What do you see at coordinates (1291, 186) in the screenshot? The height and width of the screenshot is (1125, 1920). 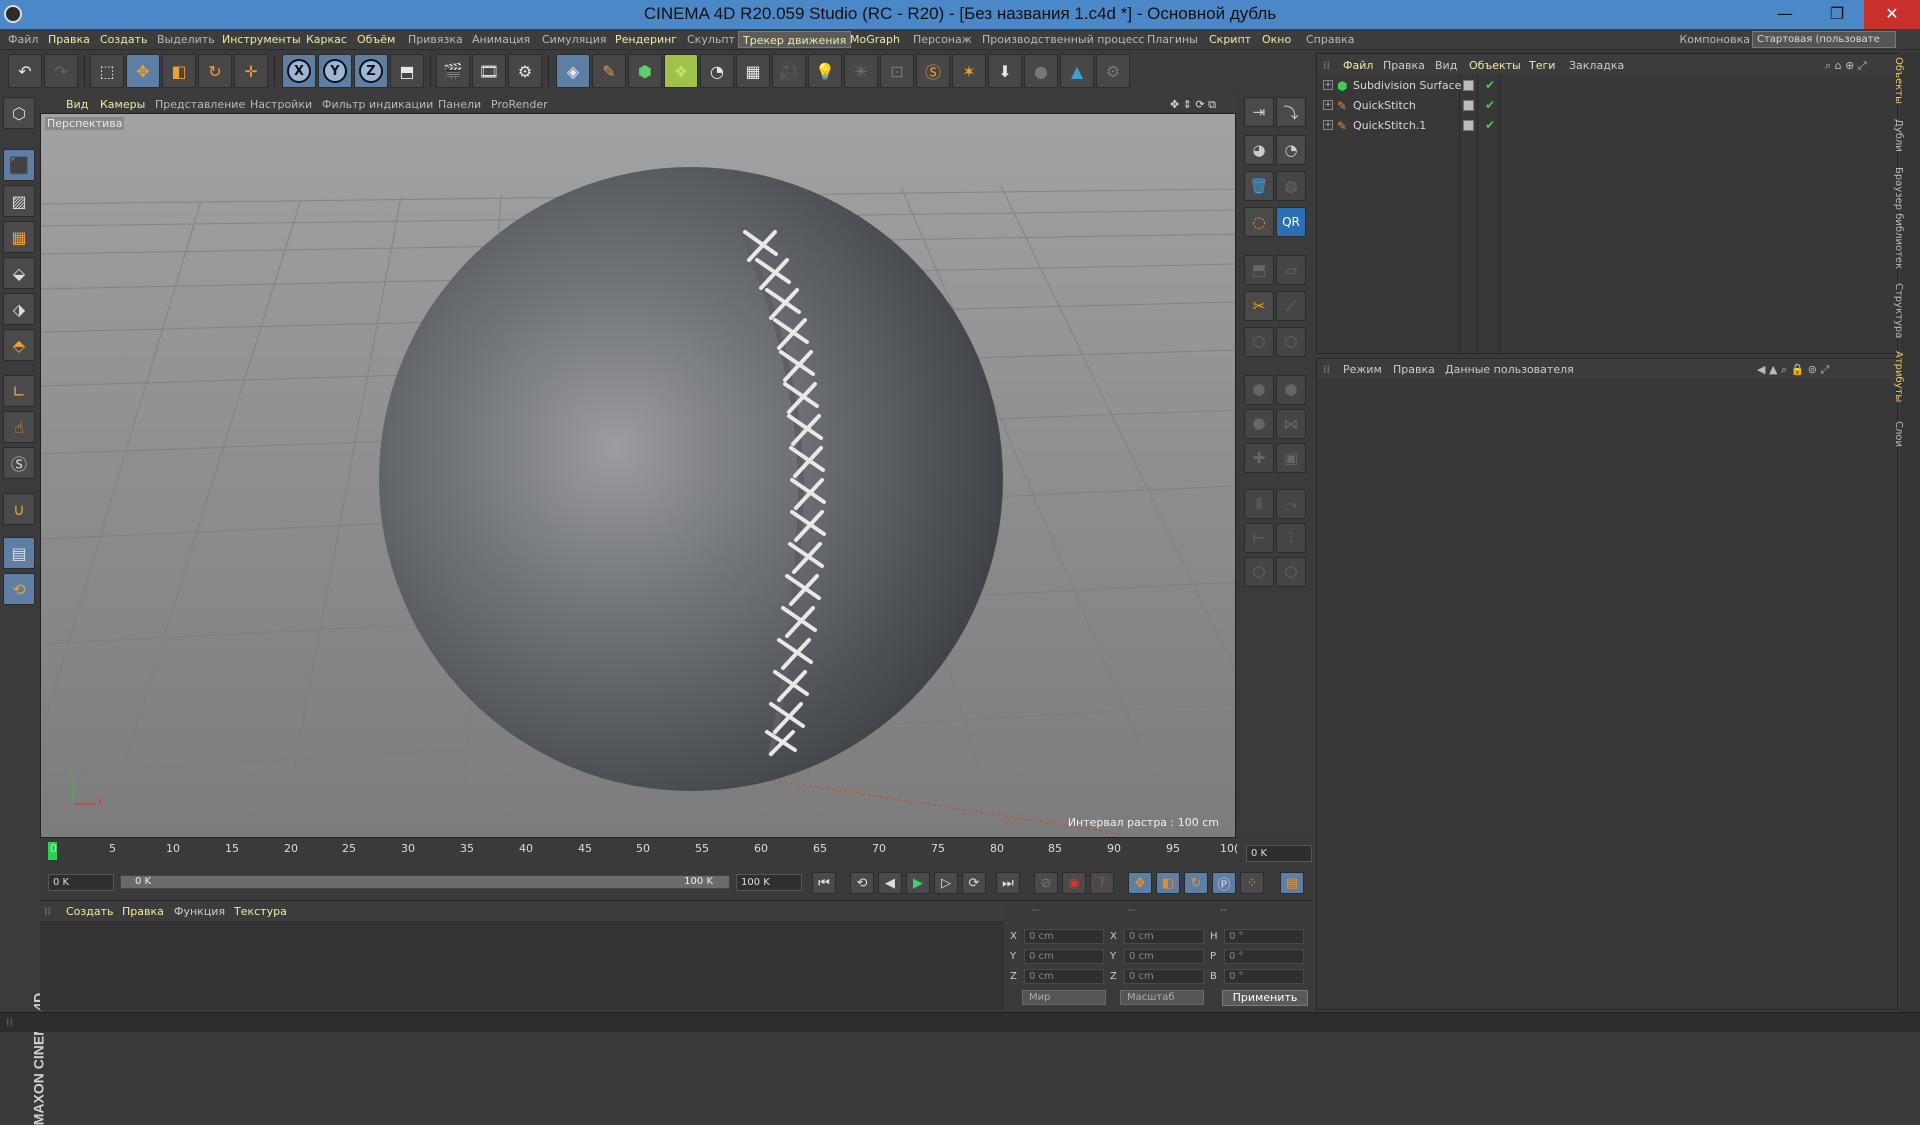 I see `mesh-sphere-icon: ◍` at bounding box center [1291, 186].